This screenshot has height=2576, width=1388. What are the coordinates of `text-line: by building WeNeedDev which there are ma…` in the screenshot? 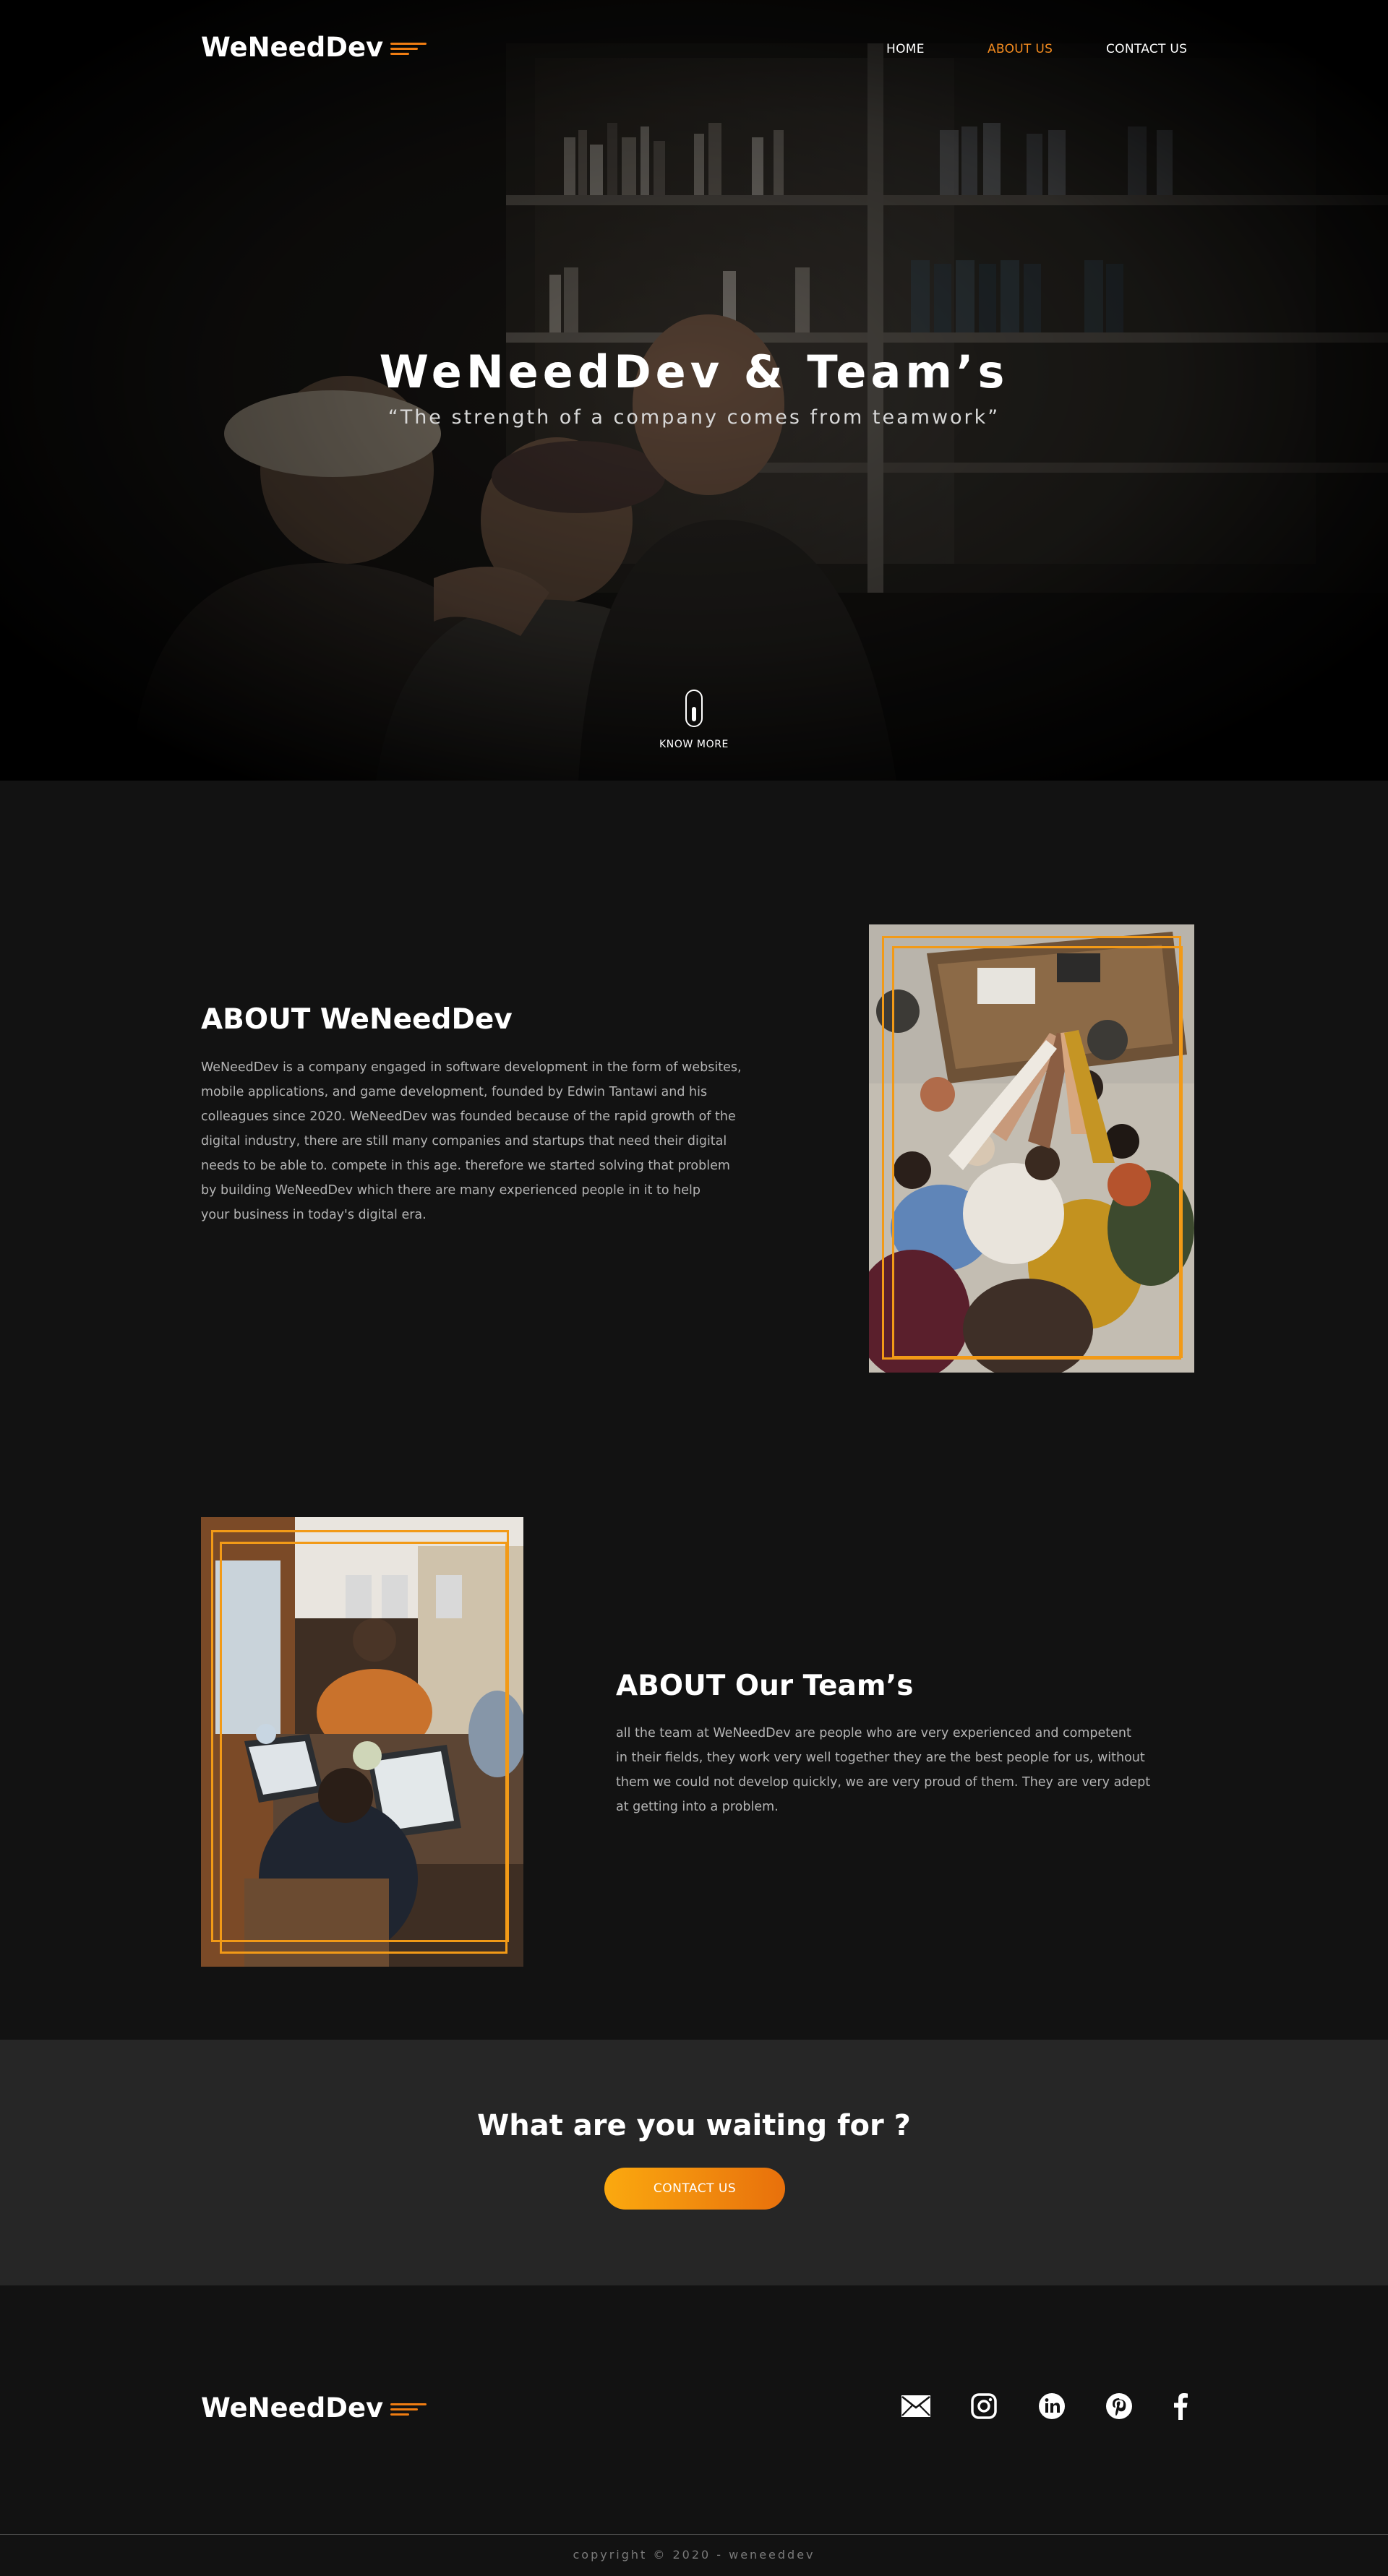 It's located at (451, 1191).